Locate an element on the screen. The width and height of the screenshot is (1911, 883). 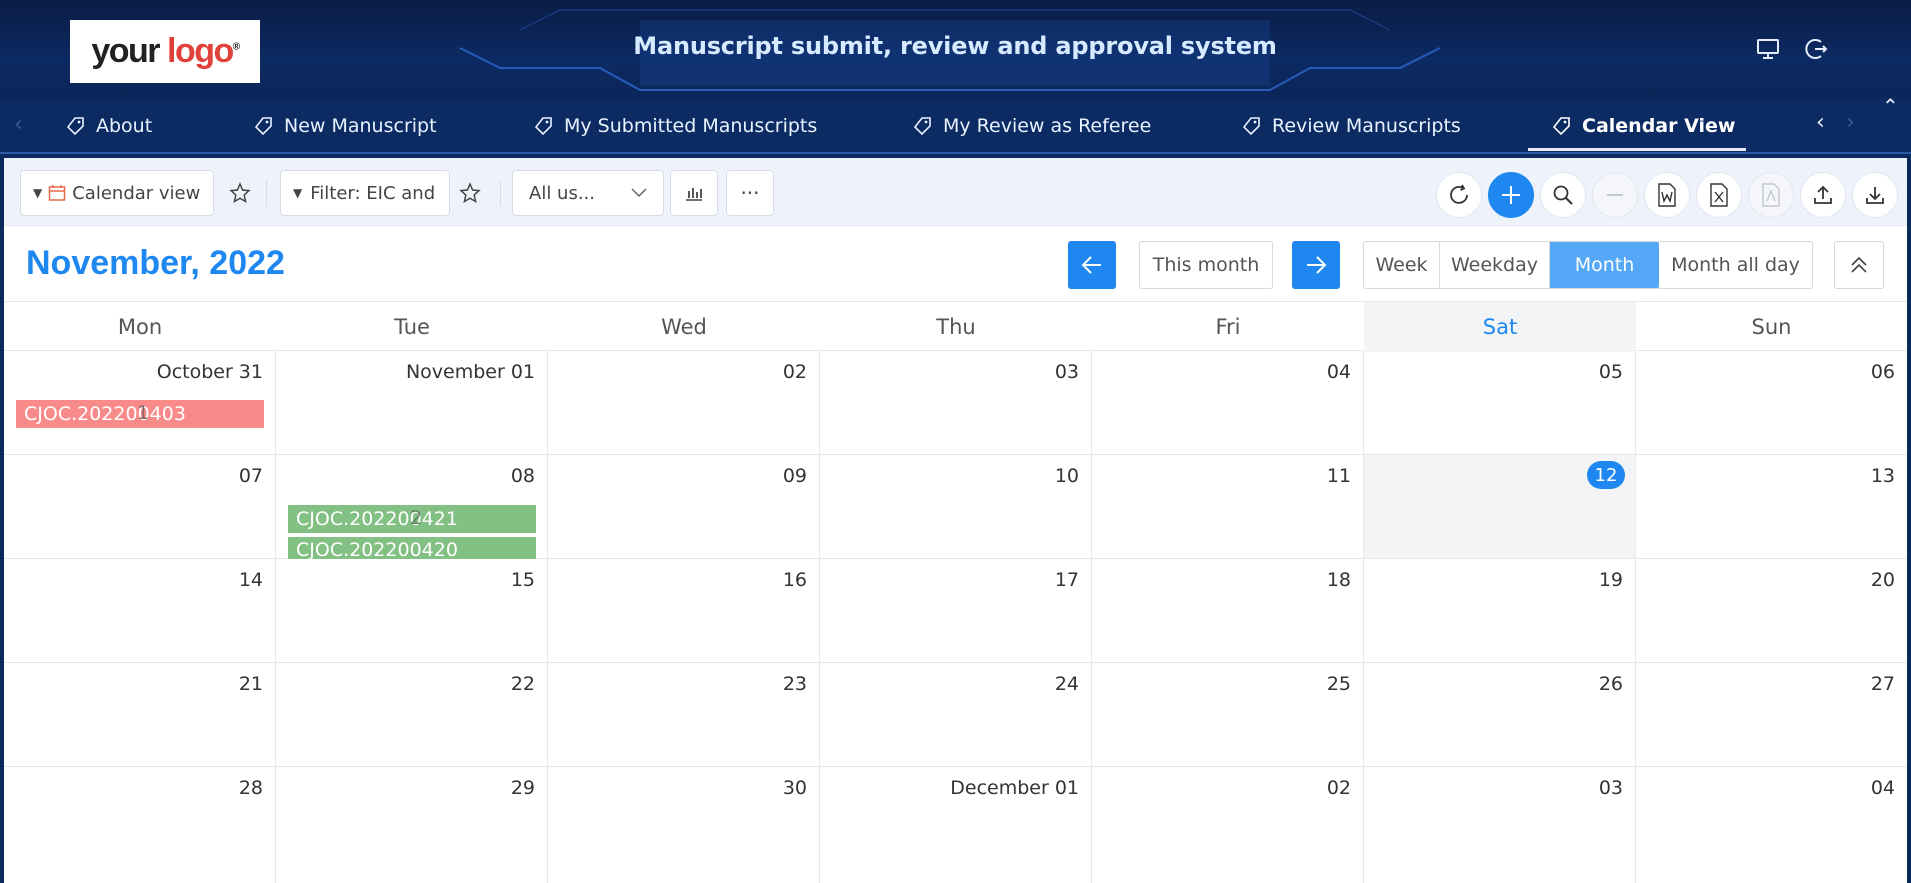
day-cell: 15 is located at coordinates (412, 610).